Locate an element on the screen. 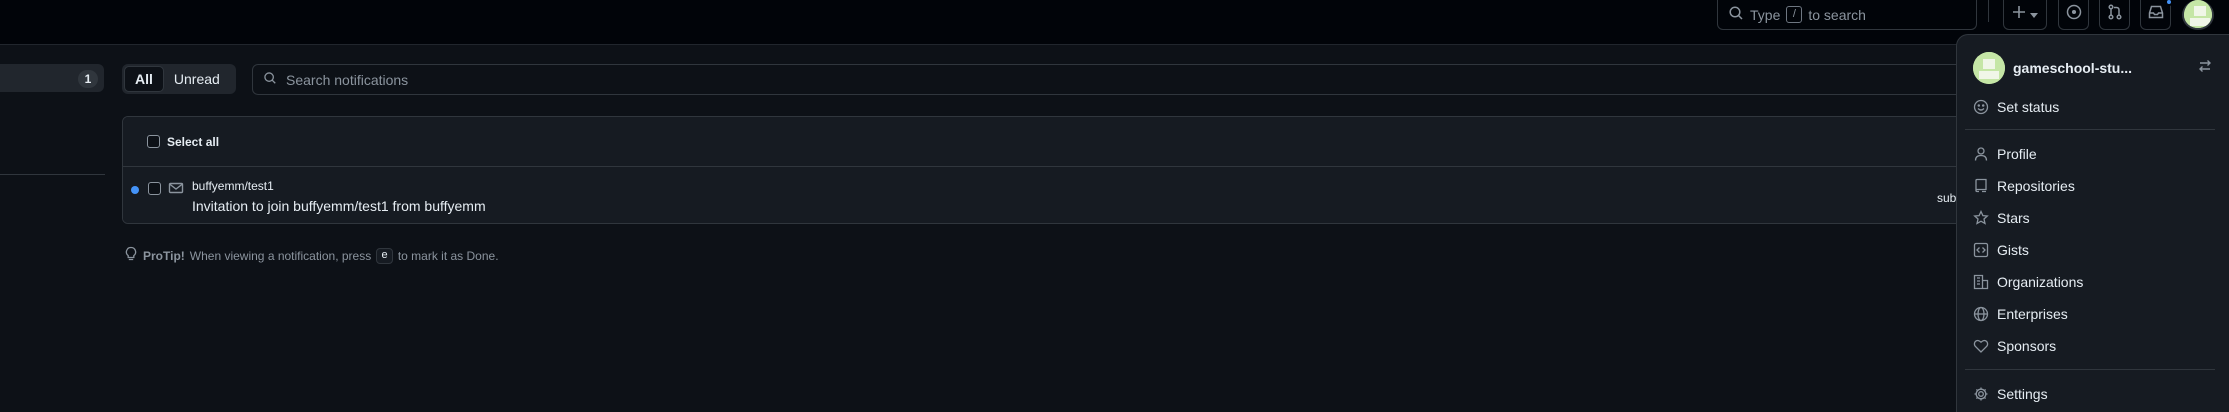  pull-requests-button is located at coordinates (2114, 15).